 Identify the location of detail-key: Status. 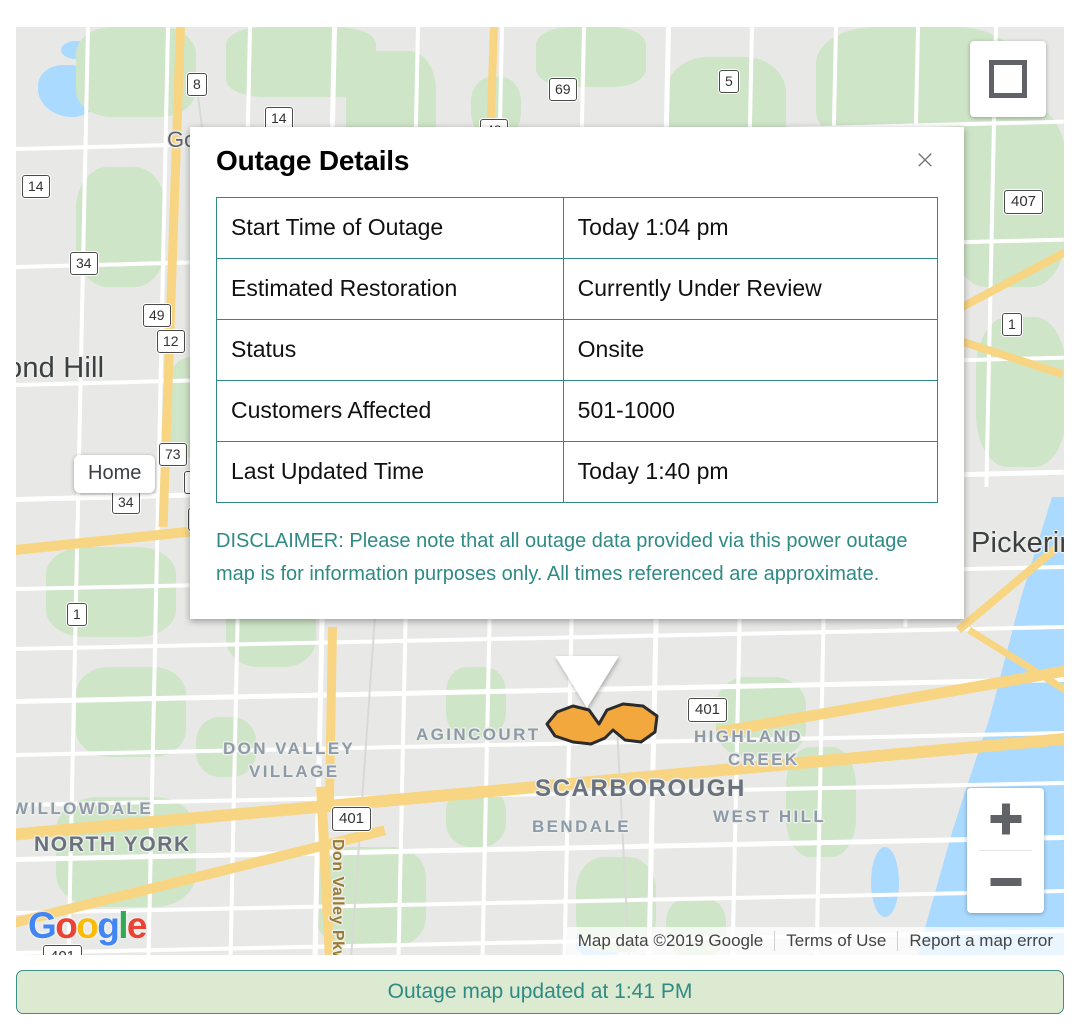
(390, 350).